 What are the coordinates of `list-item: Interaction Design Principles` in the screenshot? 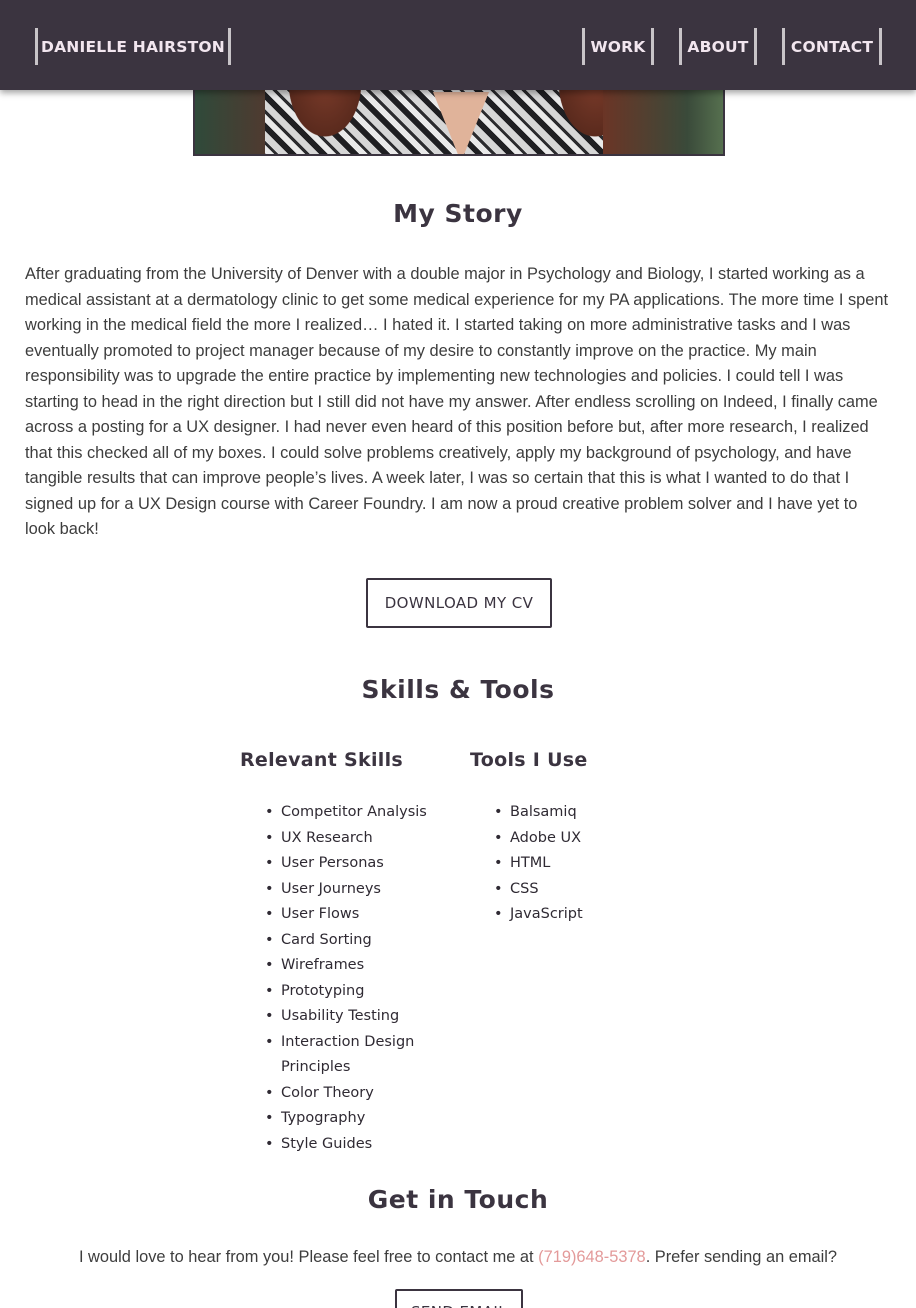 It's located at (353, 1055).